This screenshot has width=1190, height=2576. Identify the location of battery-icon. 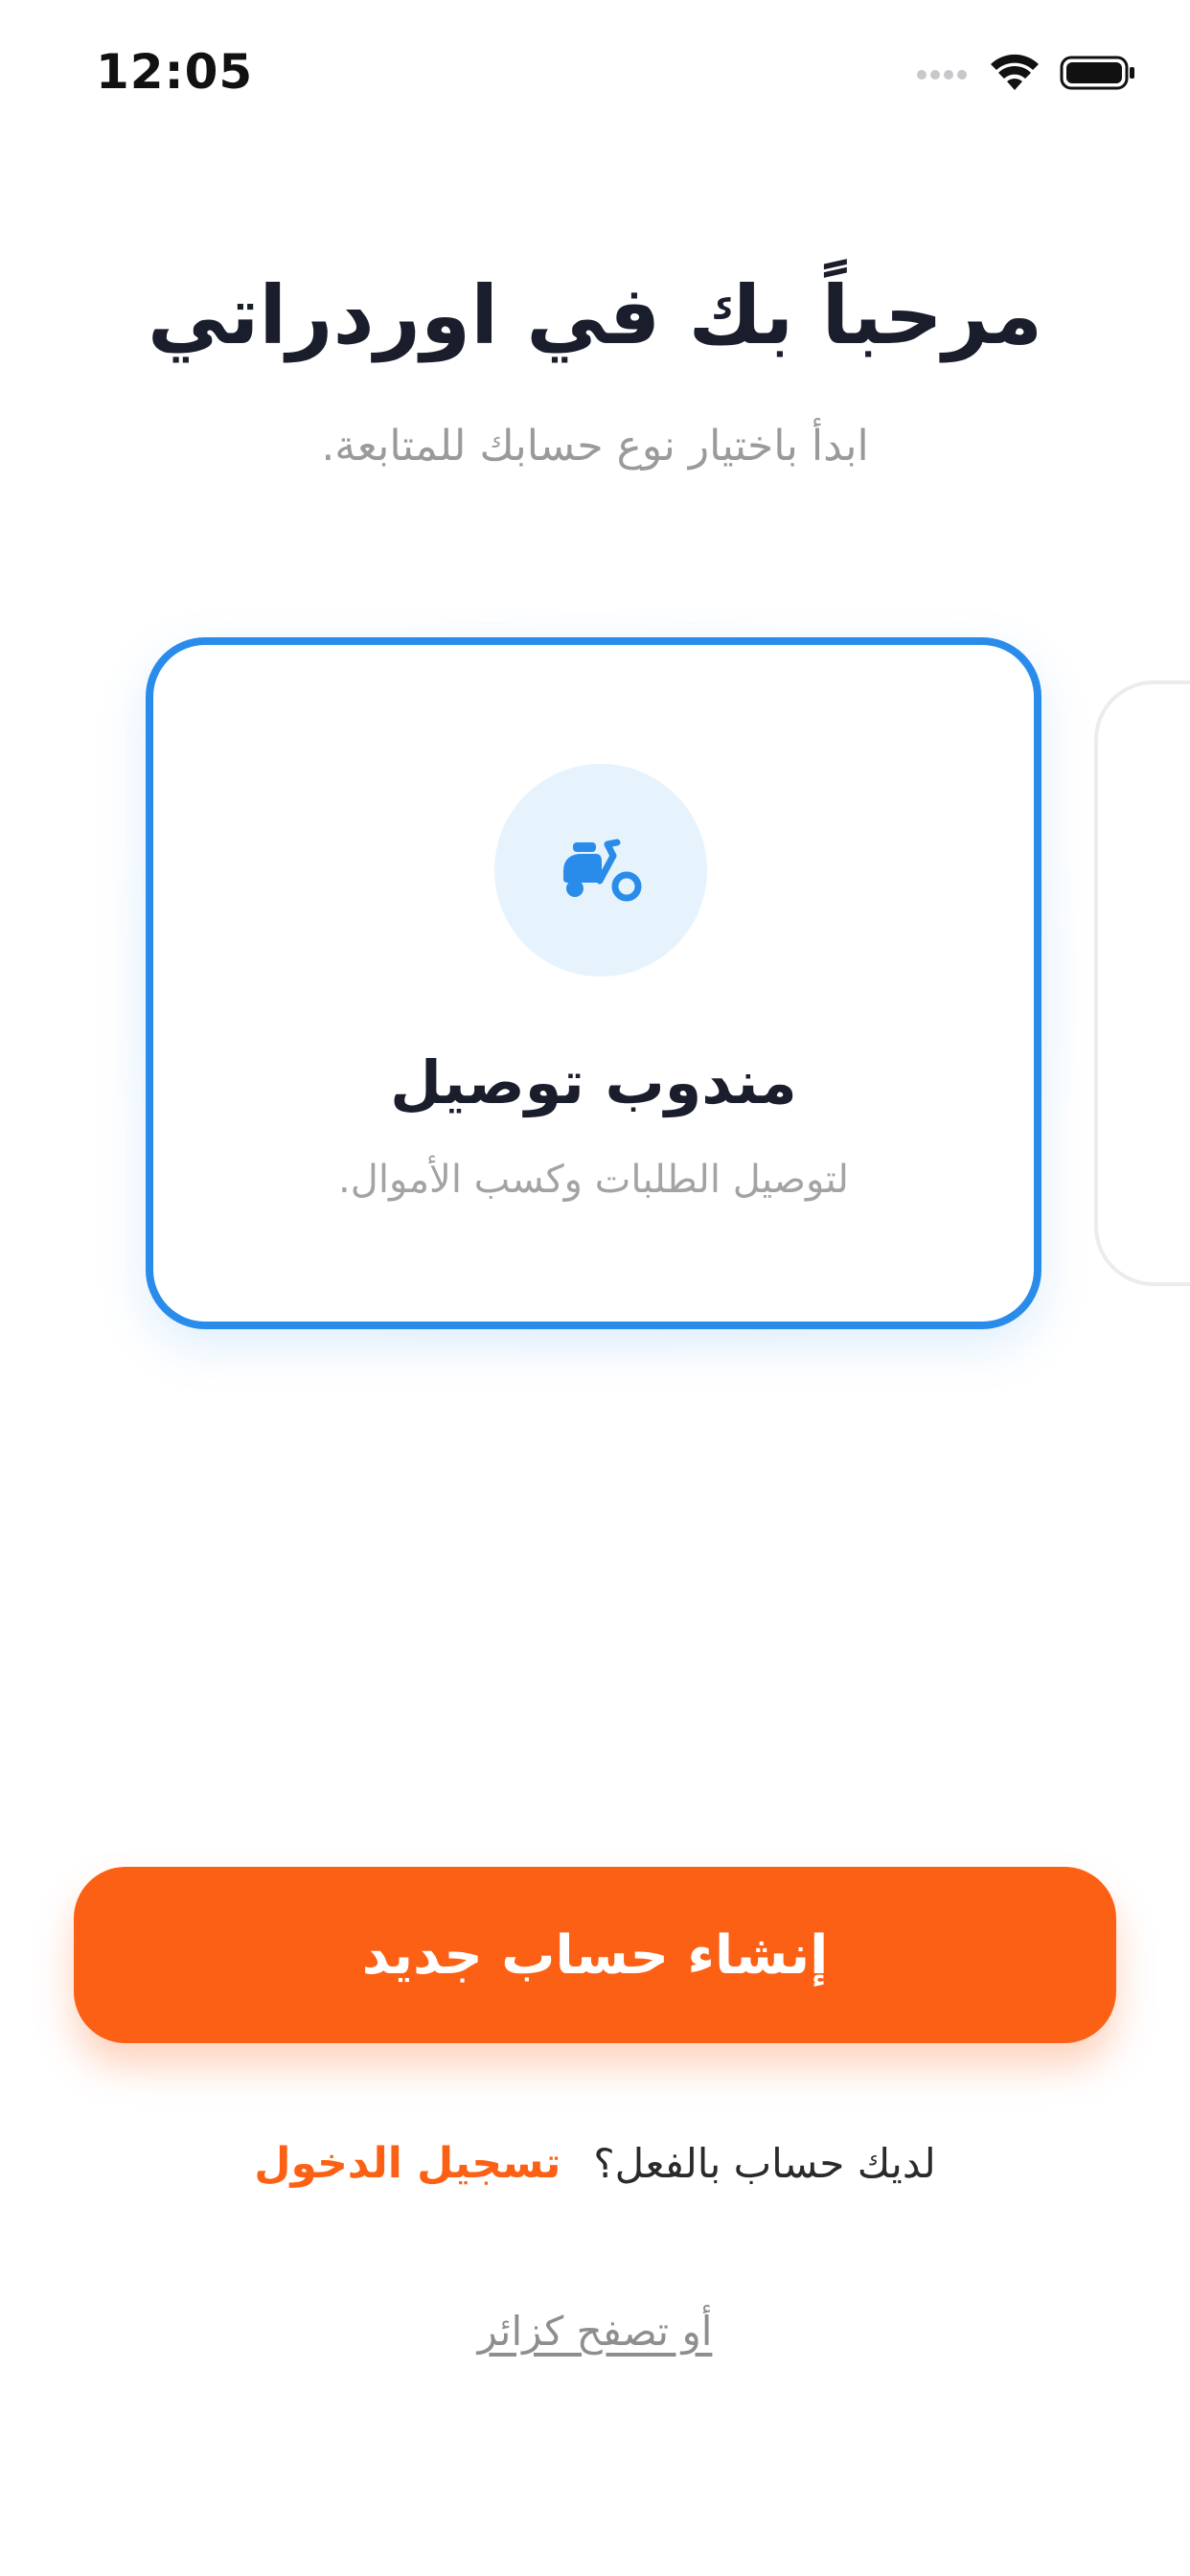
(1098, 75).